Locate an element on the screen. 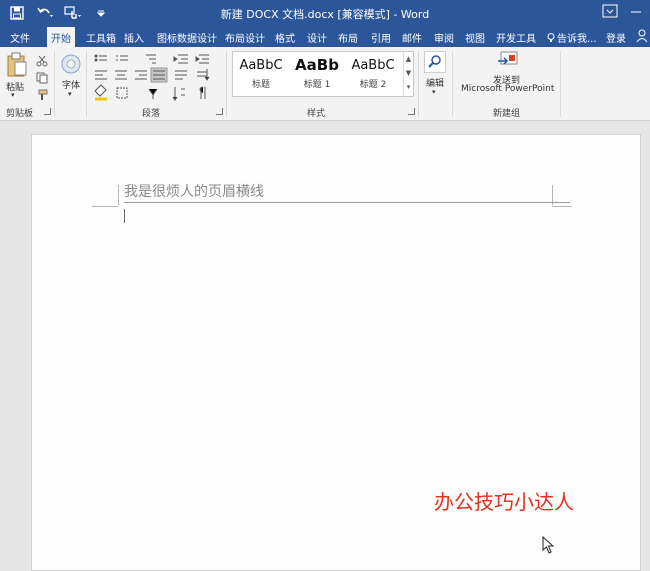 This screenshot has width=650, height=571. text-caret is located at coordinates (124, 216).